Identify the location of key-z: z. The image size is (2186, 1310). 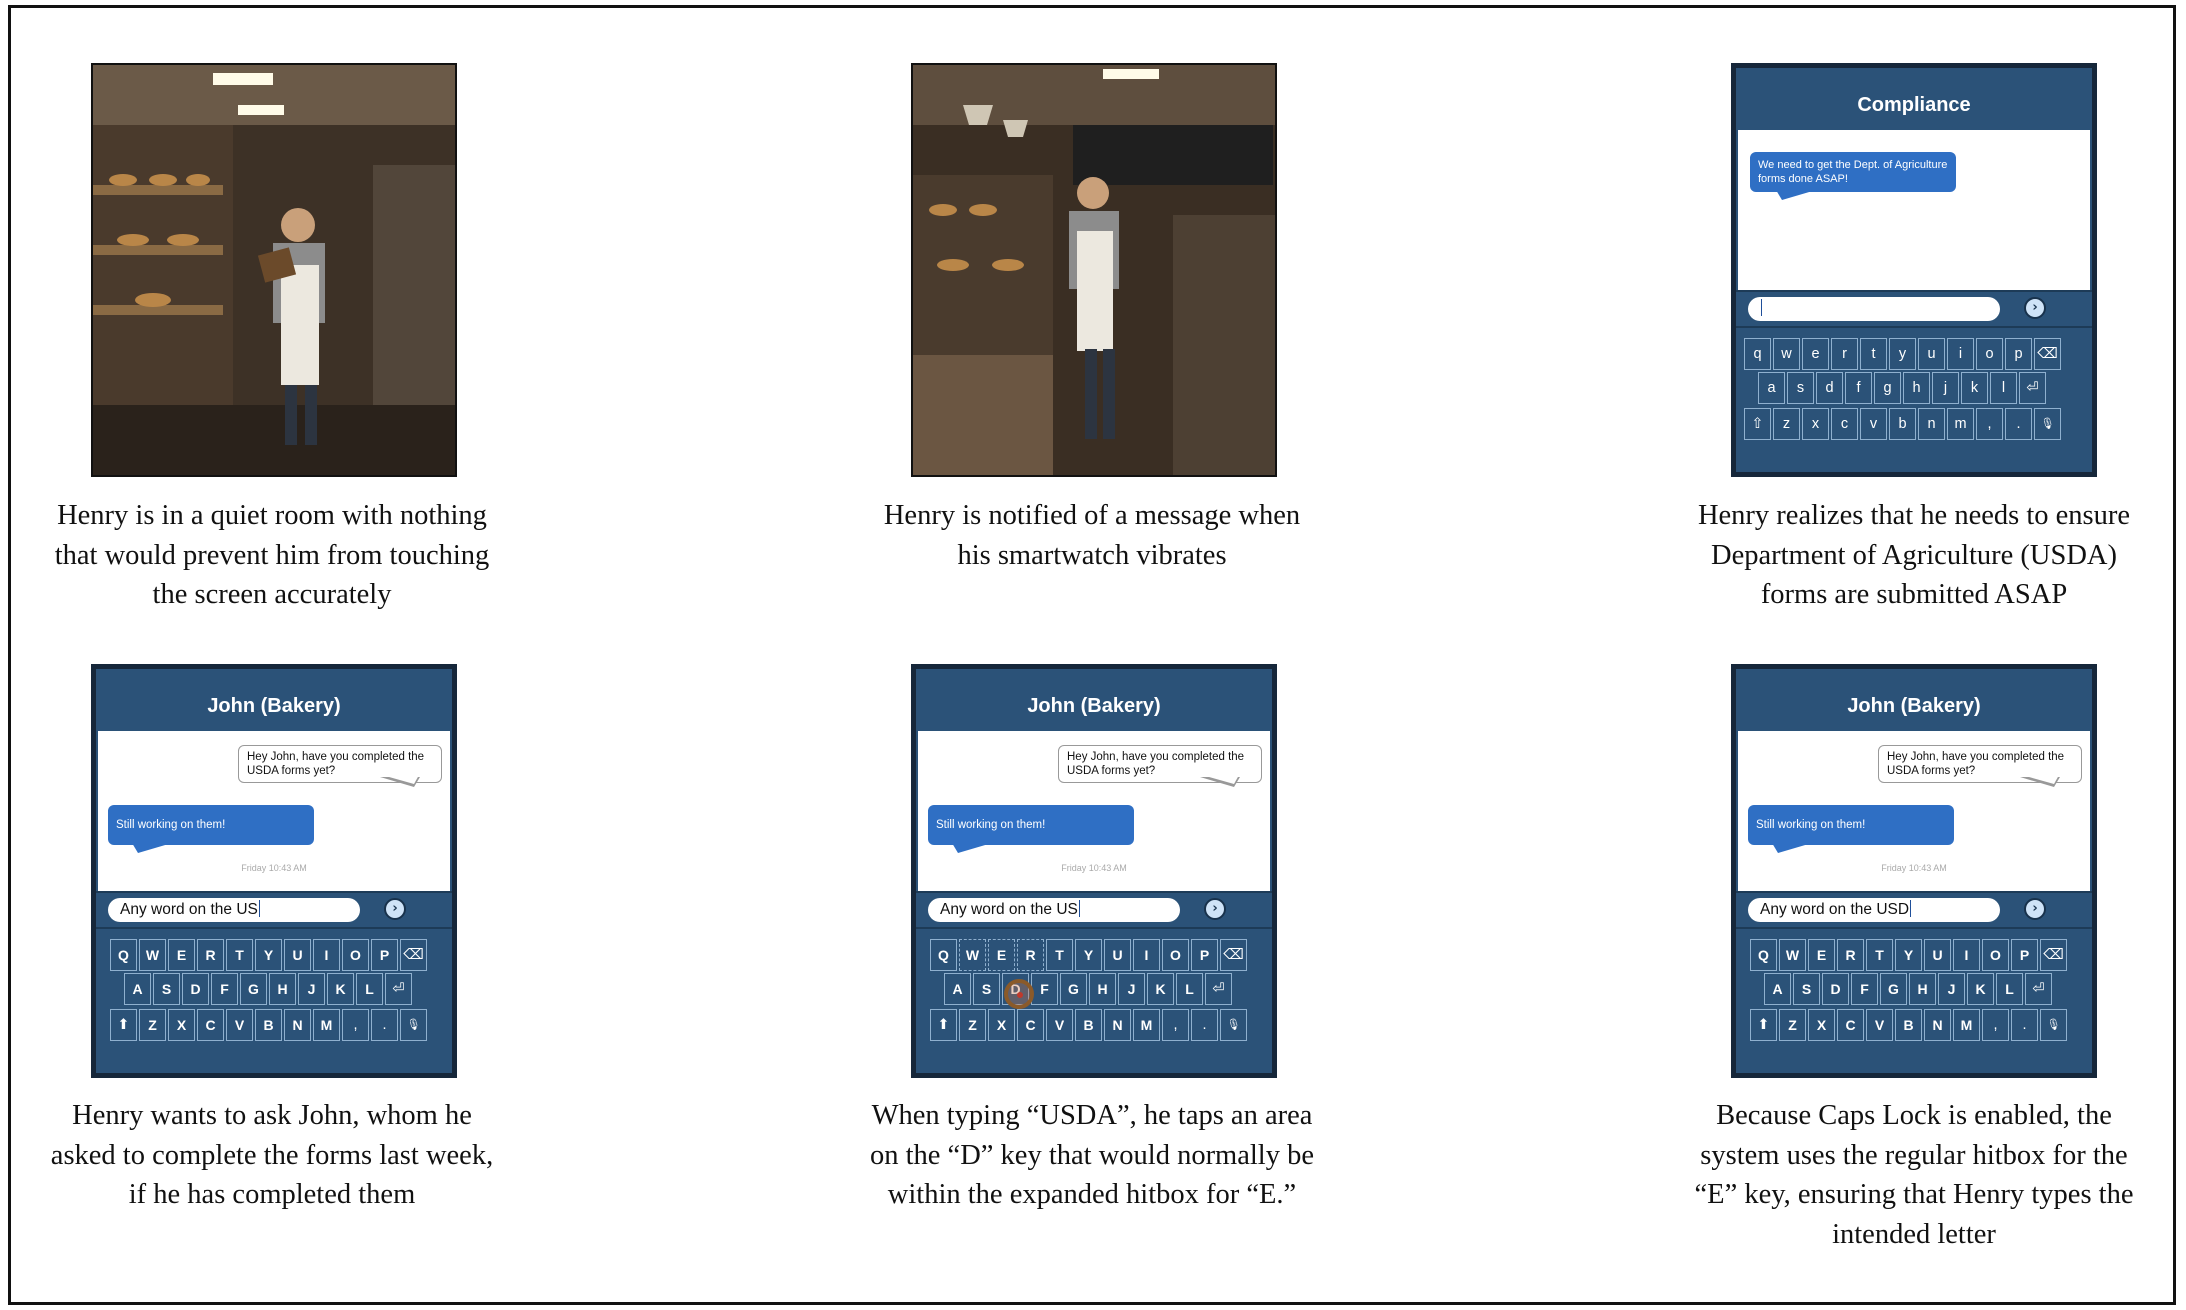
(1786, 424).